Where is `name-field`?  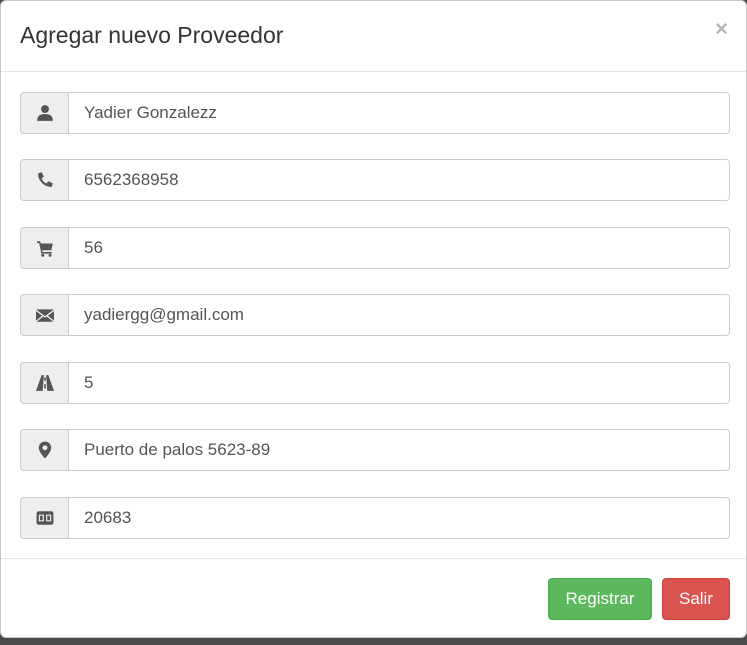 name-field is located at coordinates (399, 113).